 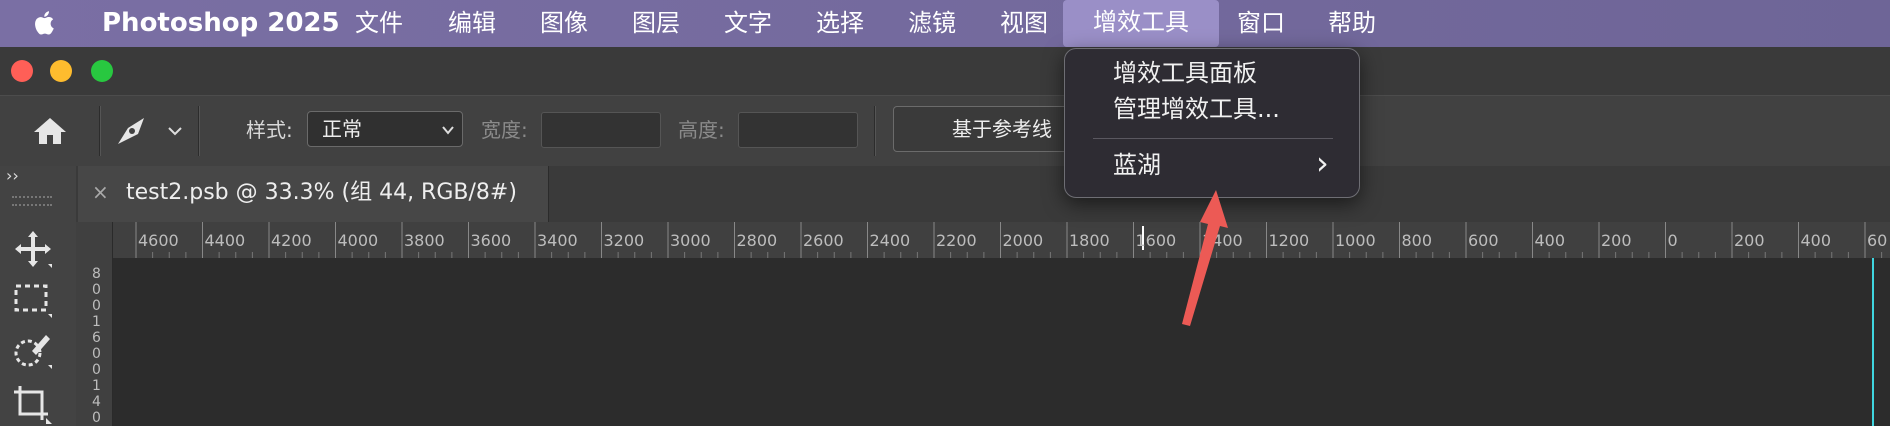 What do you see at coordinates (50, 131) in the screenshot?
I see `home-icon` at bounding box center [50, 131].